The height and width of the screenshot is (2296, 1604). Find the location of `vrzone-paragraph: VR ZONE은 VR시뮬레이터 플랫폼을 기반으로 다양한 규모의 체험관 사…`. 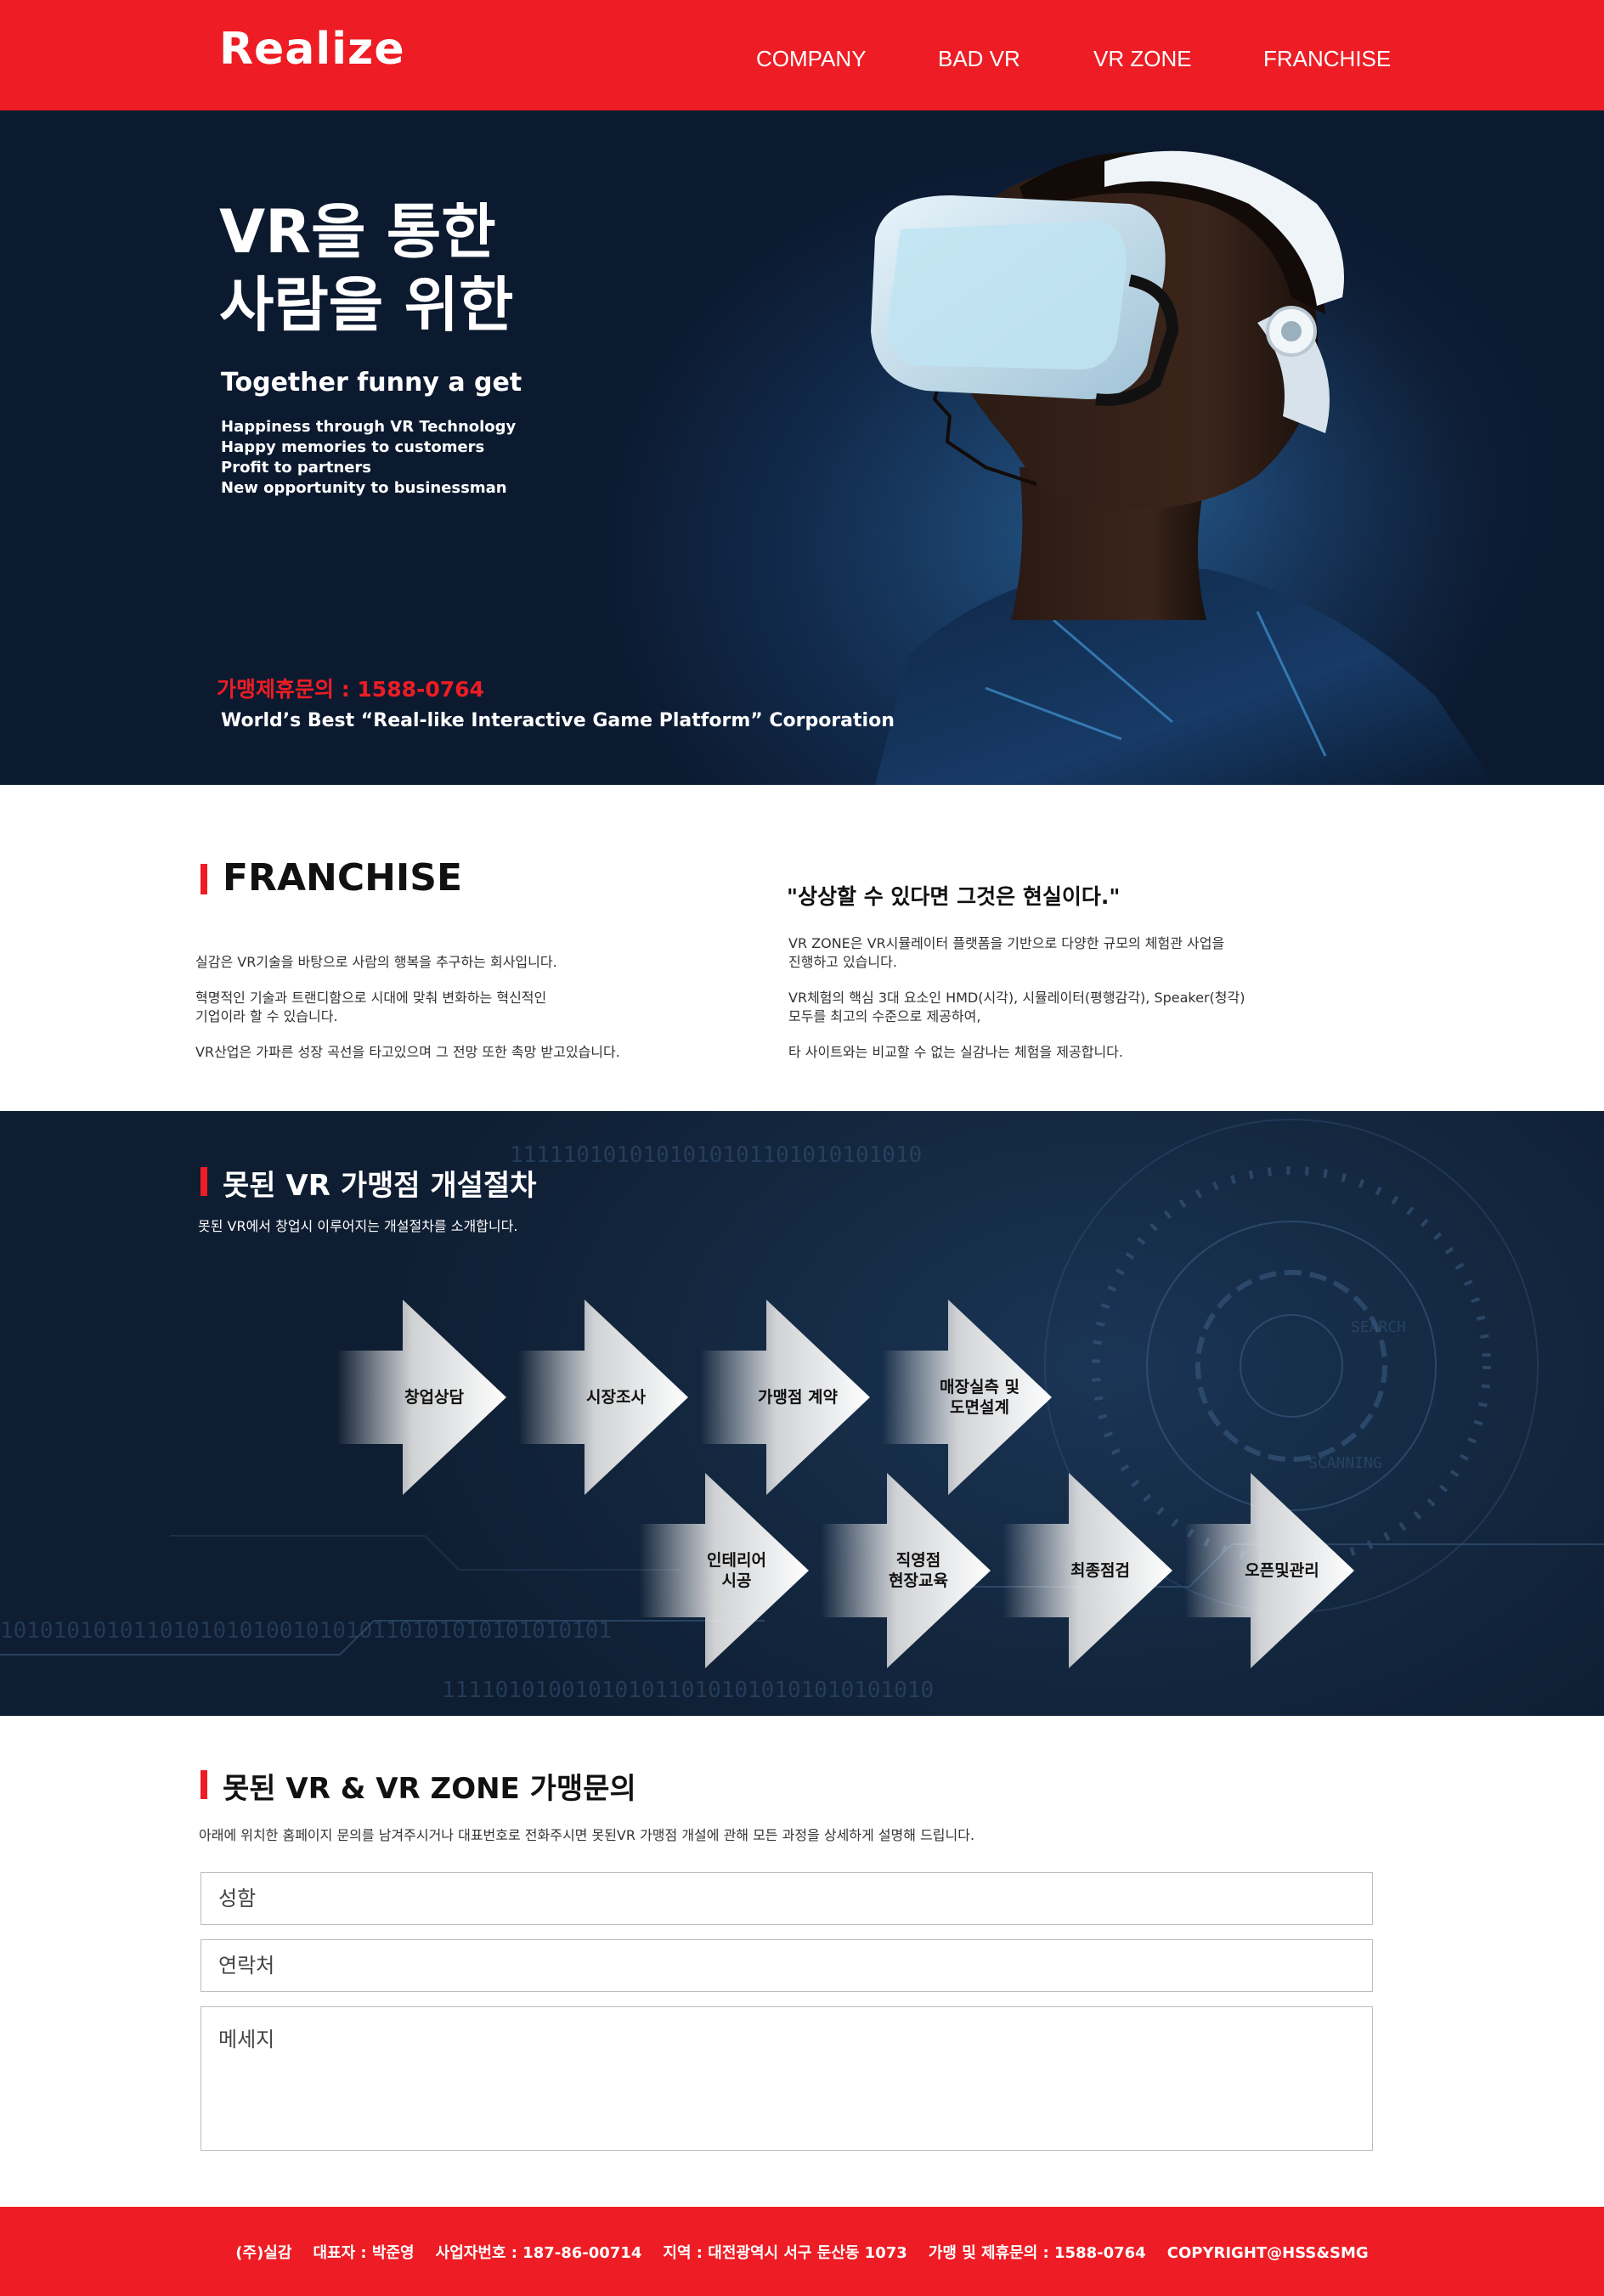

vrzone-paragraph: VR ZONE은 VR시뮬레이터 플랫폼을 기반으로 다양한 규모의 체험관 사… is located at coordinates (1006, 943).